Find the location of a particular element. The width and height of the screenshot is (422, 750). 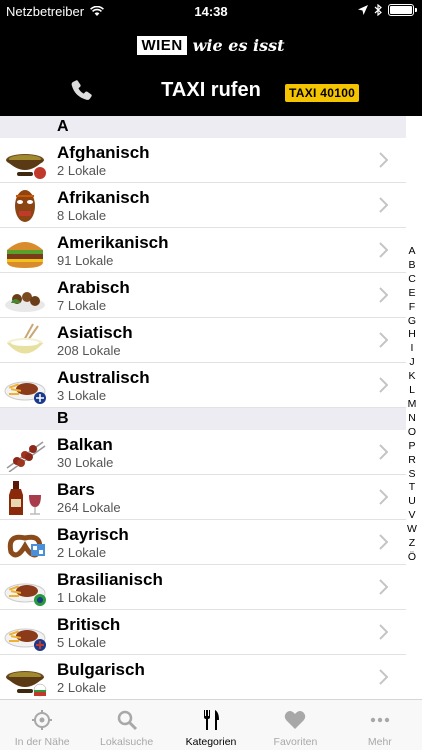

index-letter: M is located at coordinates (412, 405).